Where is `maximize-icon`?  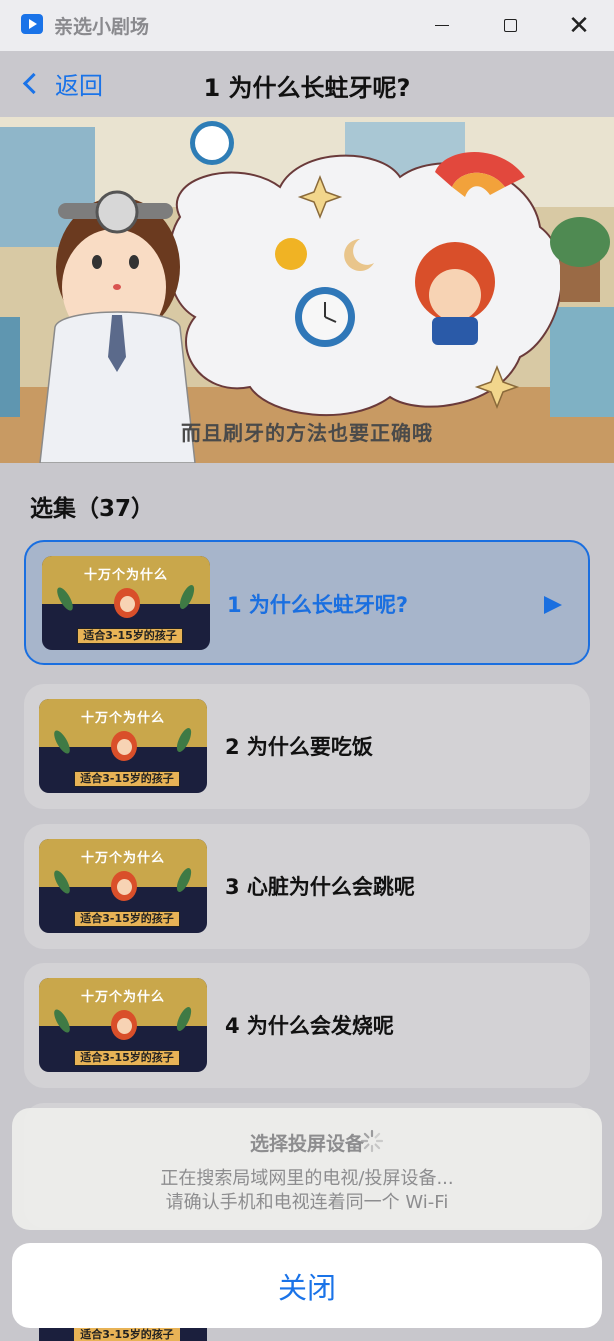
maximize-icon is located at coordinates (510, 25).